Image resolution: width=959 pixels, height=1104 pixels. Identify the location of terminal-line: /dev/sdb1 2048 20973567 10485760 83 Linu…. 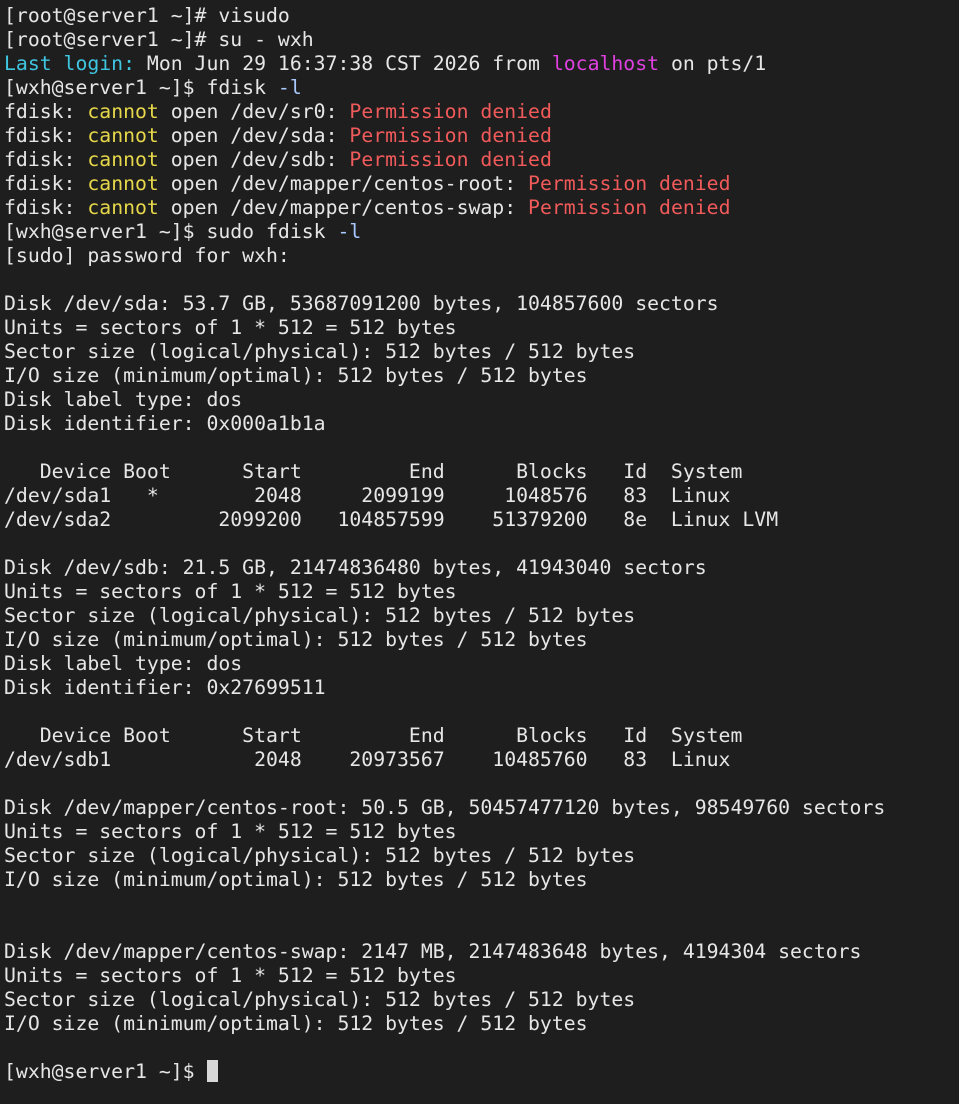
(481, 760).